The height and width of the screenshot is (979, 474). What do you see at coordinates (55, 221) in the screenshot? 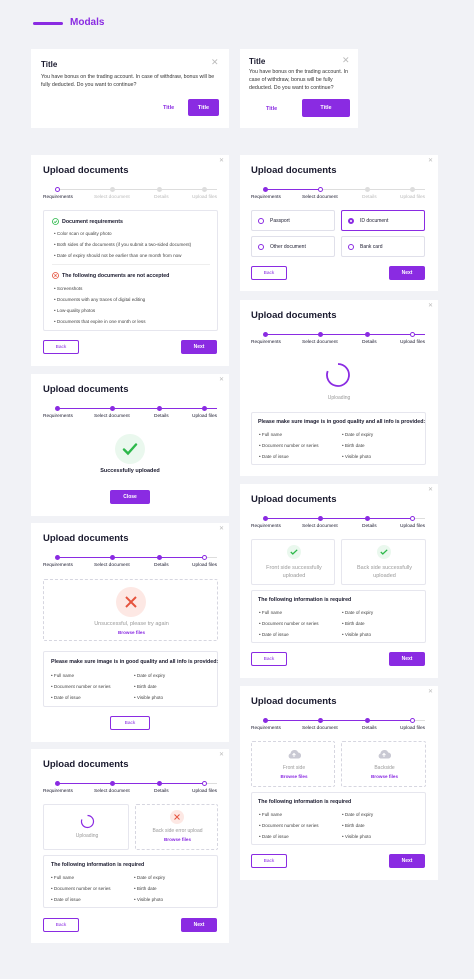
I see `check-circle-icon` at bounding box center [55, 221].